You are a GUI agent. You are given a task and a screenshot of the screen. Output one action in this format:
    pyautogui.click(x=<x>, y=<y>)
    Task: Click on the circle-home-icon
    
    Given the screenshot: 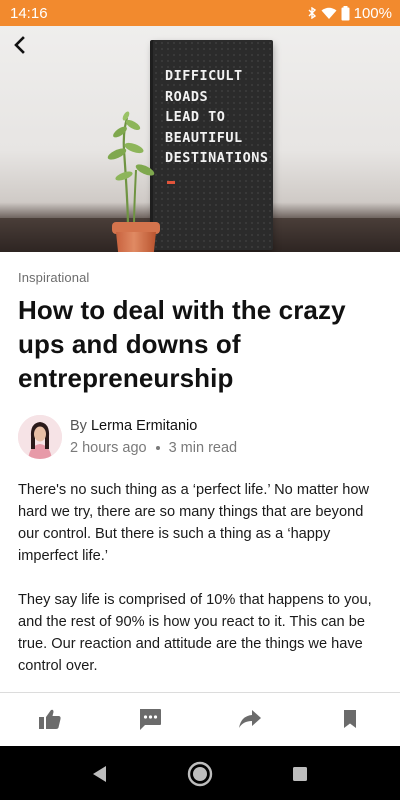 What is the action you would take?
    pyautogui.click(x=200, y=774)
    